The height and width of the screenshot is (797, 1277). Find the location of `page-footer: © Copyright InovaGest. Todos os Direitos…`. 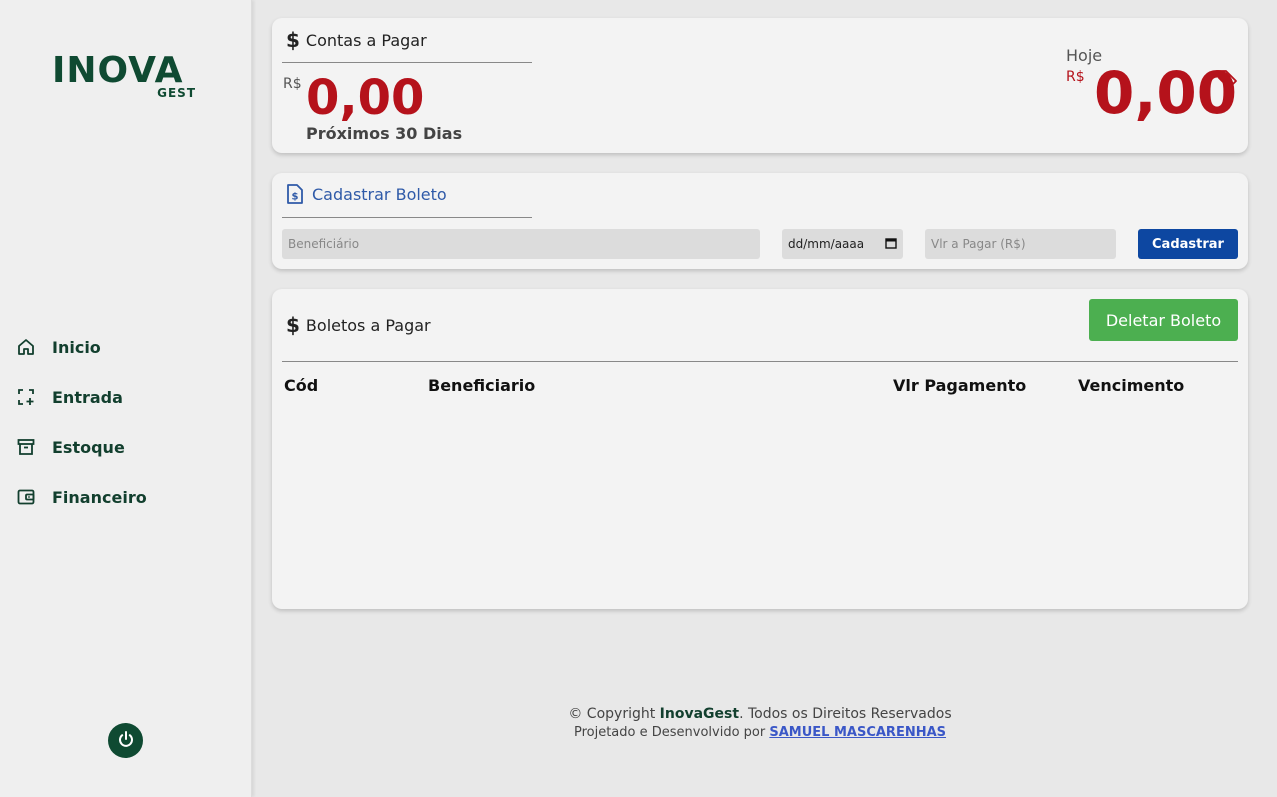

page-footer: © Copyright InovaGest. Todos os Direitos… is located at coordinates (760, 723).